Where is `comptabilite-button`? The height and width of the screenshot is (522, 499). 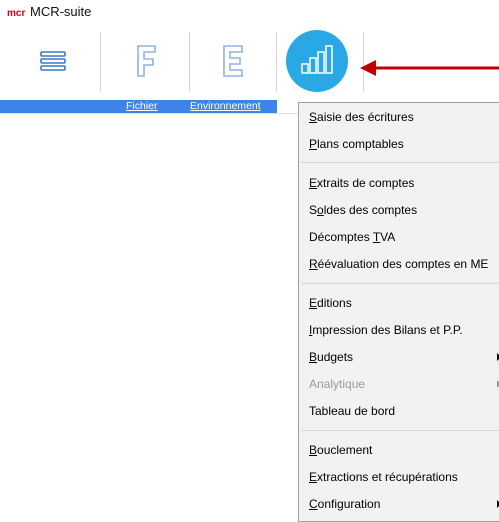
comptabilite-button is located at coordinates (320, 62).